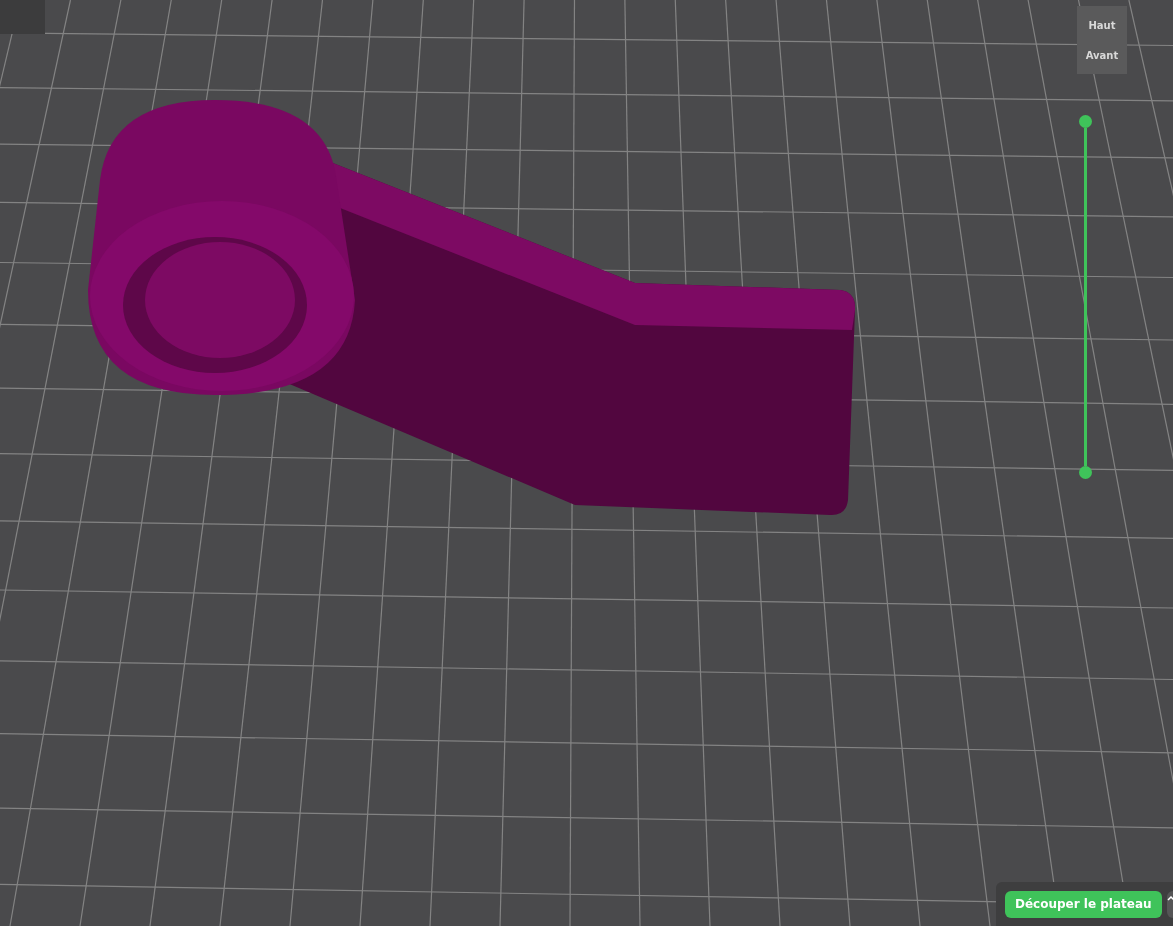  What do you see at coordinates (1169, 904) in the screenshot?
I see `expand-button` at bounding box center [1169, 904].